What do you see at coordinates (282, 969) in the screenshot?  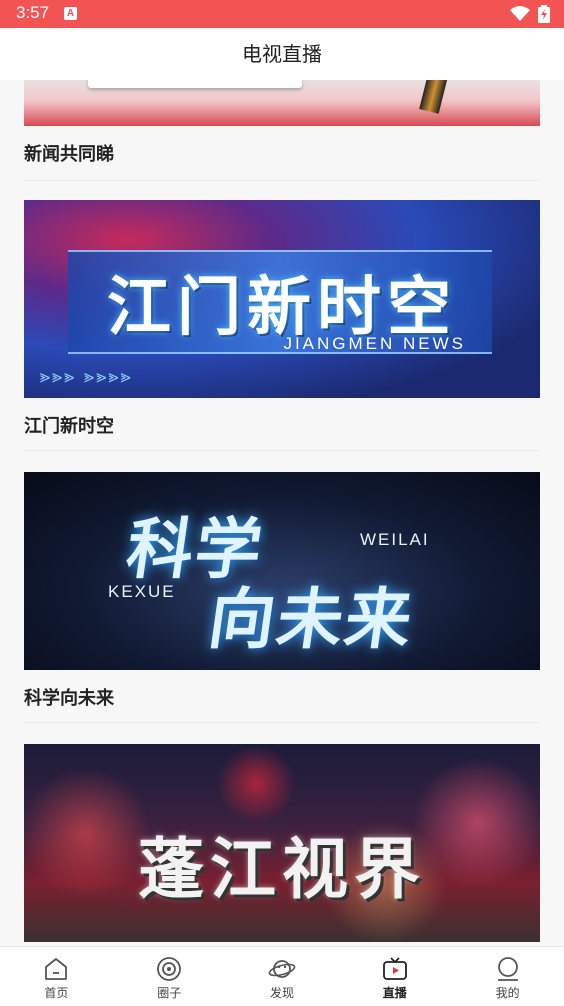 I see `planet-icon` at bounding box center [282, 969].